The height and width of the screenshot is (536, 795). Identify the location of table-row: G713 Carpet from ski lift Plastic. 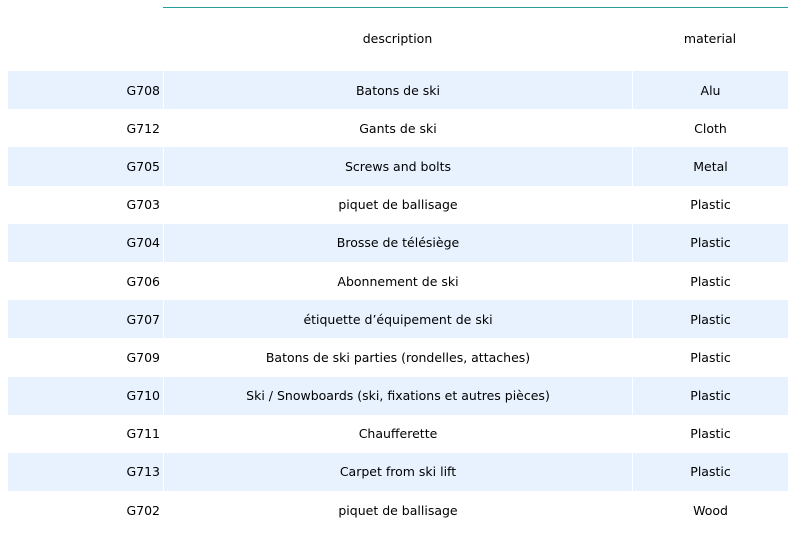
(398, 472).